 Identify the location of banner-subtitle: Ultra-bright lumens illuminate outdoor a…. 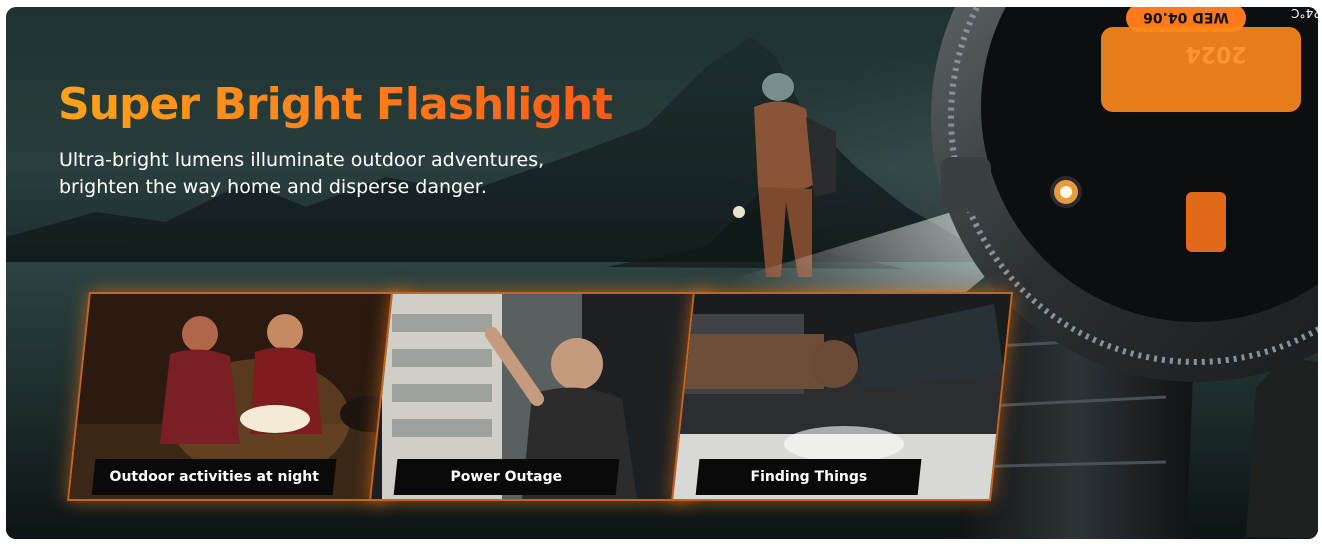
(302, 173).